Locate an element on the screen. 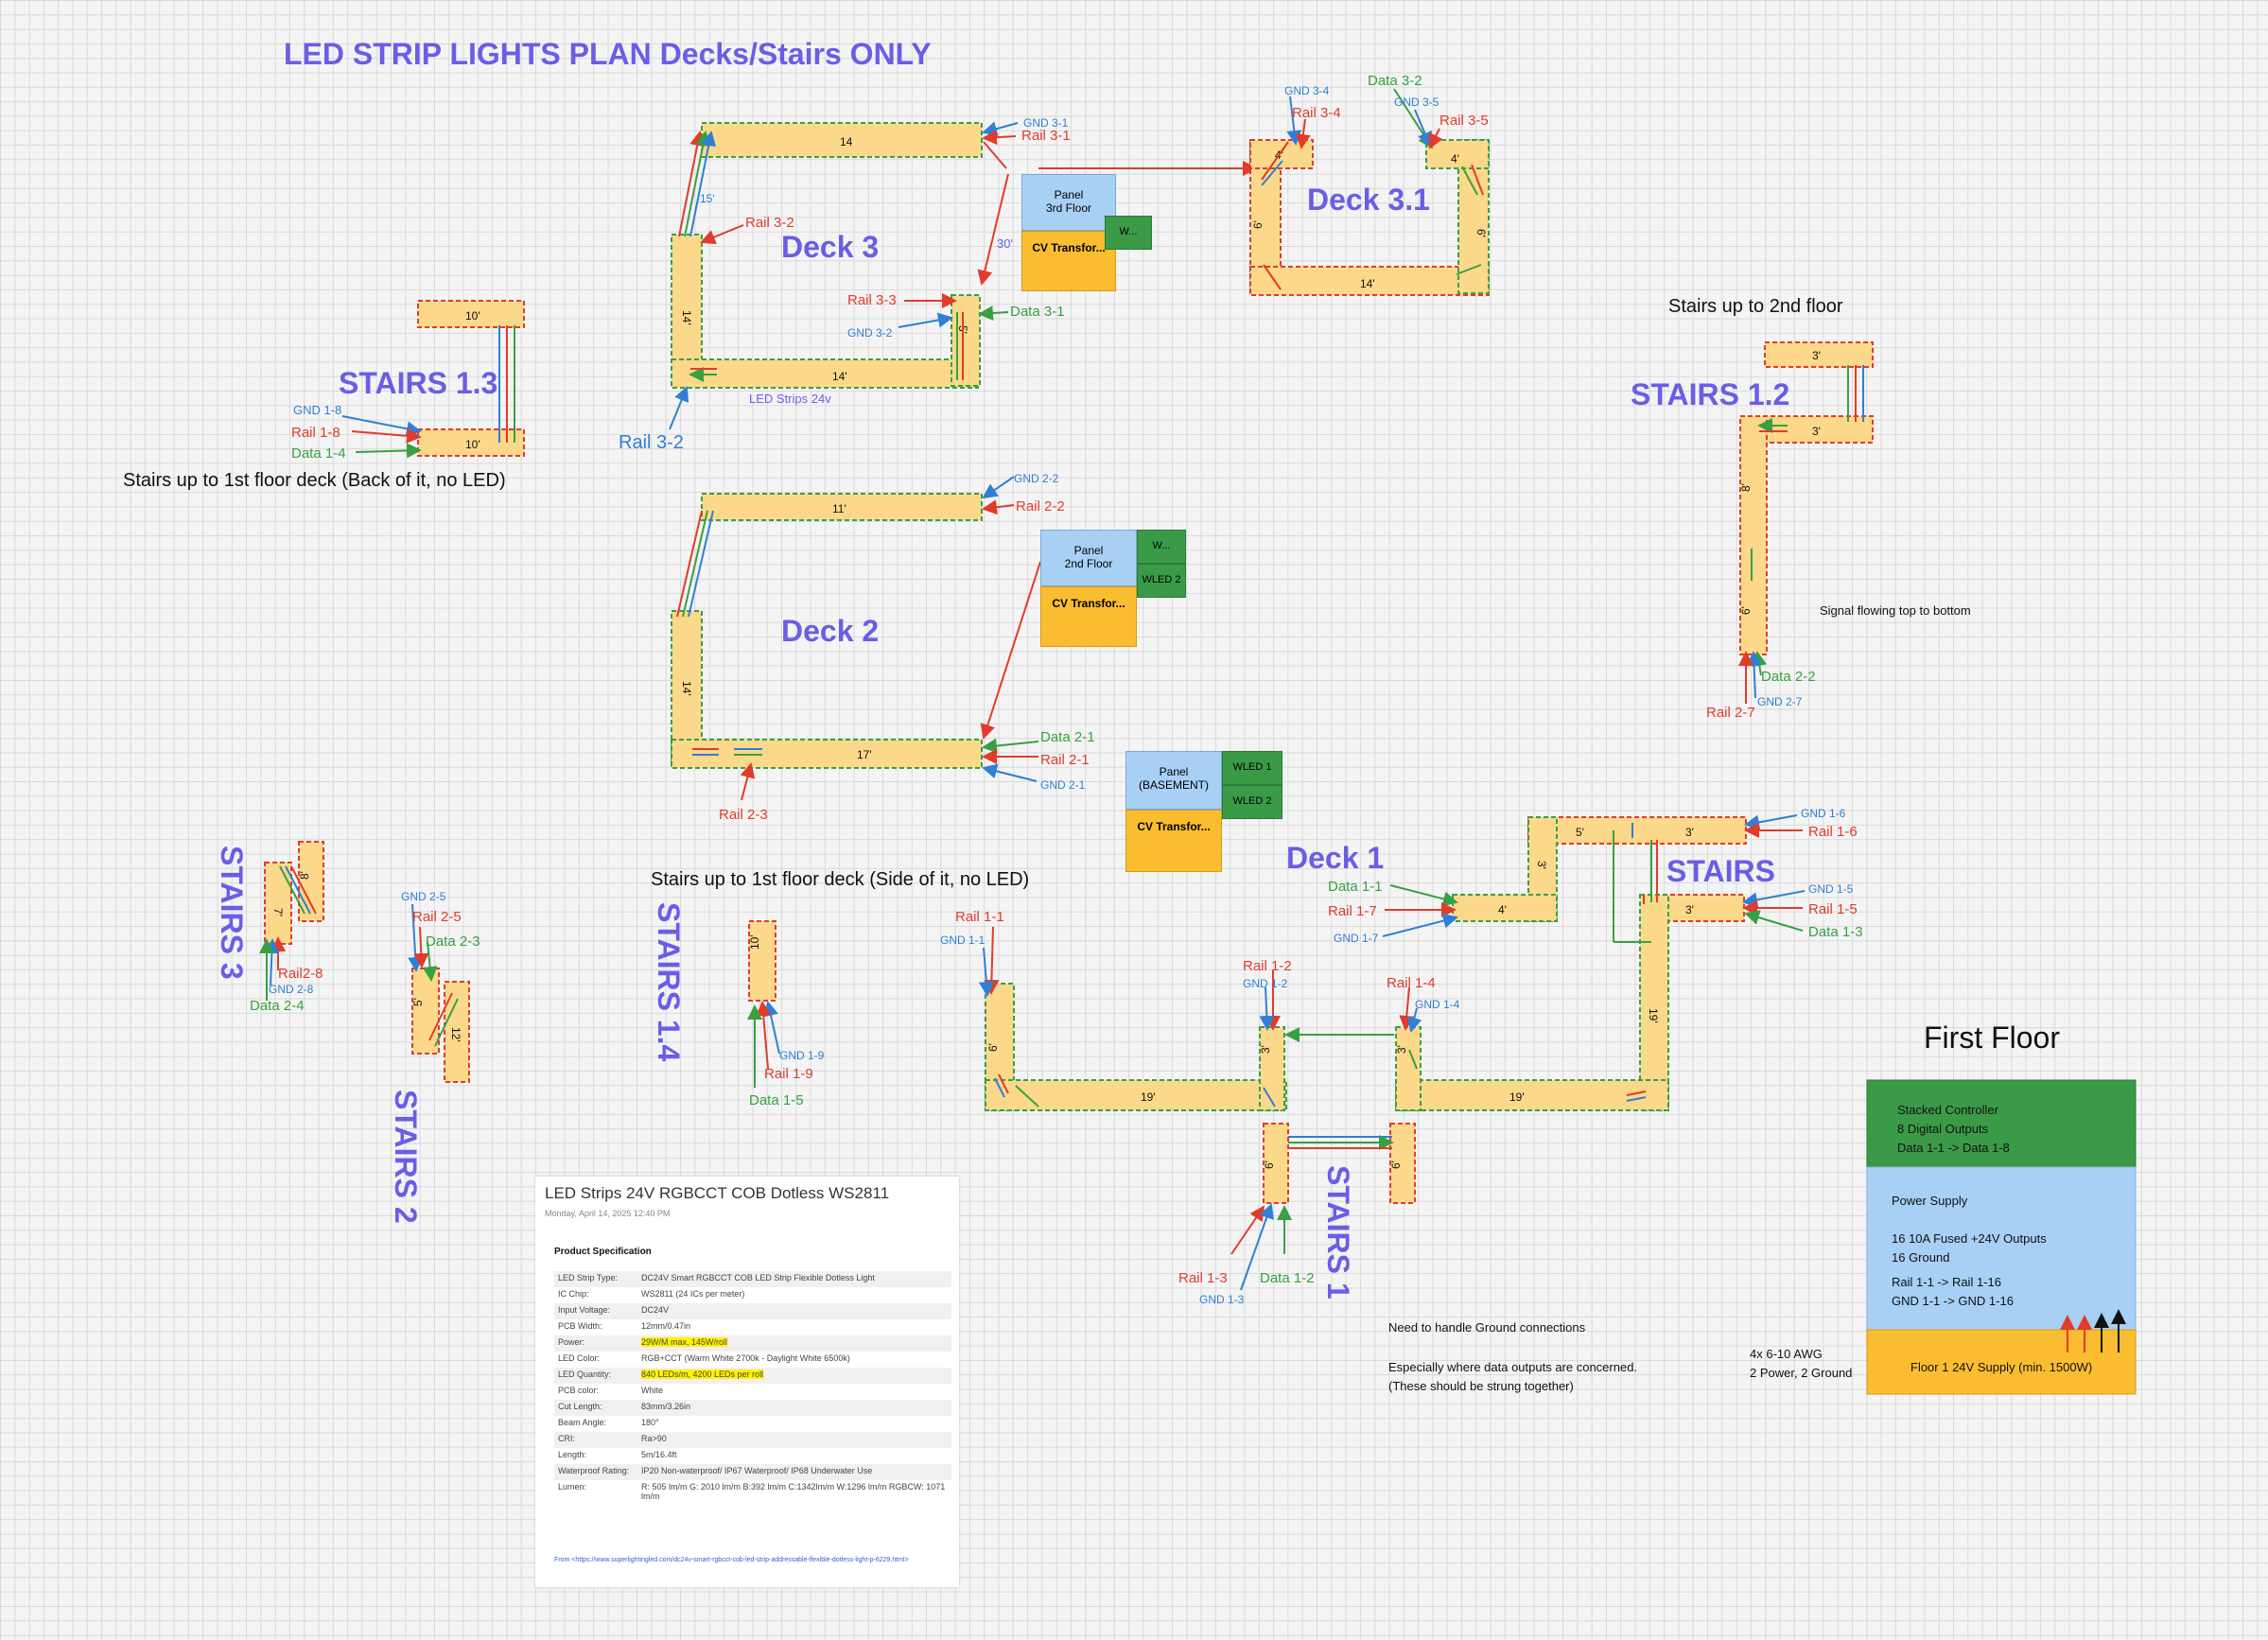 This screenshot has height=1640, width=2268. spec-value-text: 29W/M max, 145W/roll is located at coordinates (684, 1342).